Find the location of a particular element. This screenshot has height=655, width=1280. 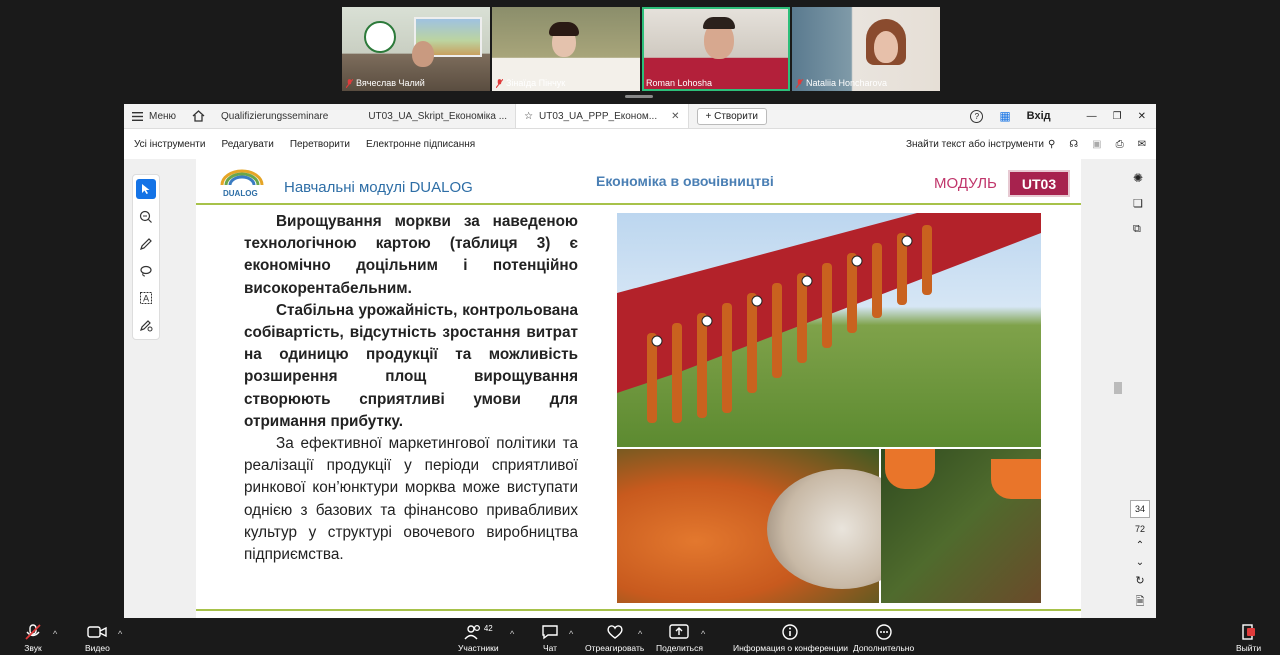

participant-name: Nataliia Honcharova is located at coordinates (841, 83).